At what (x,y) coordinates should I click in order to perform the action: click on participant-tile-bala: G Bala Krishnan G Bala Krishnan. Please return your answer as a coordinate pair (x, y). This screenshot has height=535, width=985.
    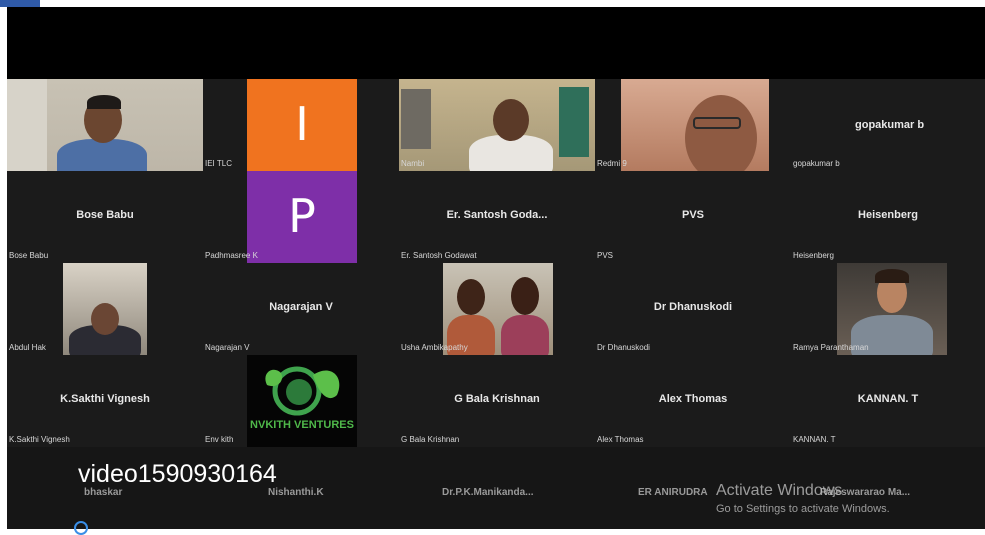
    Looking at the image, I should click on (497, 401).